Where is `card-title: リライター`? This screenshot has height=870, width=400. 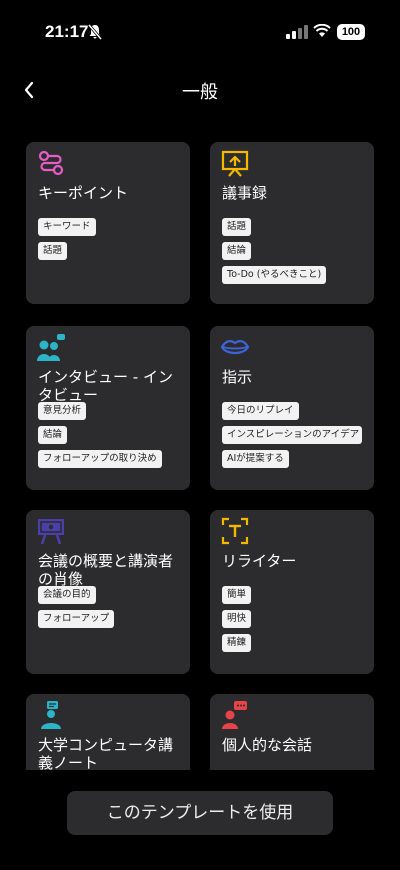
card-title: リライター is located at coordinates (259, 561).